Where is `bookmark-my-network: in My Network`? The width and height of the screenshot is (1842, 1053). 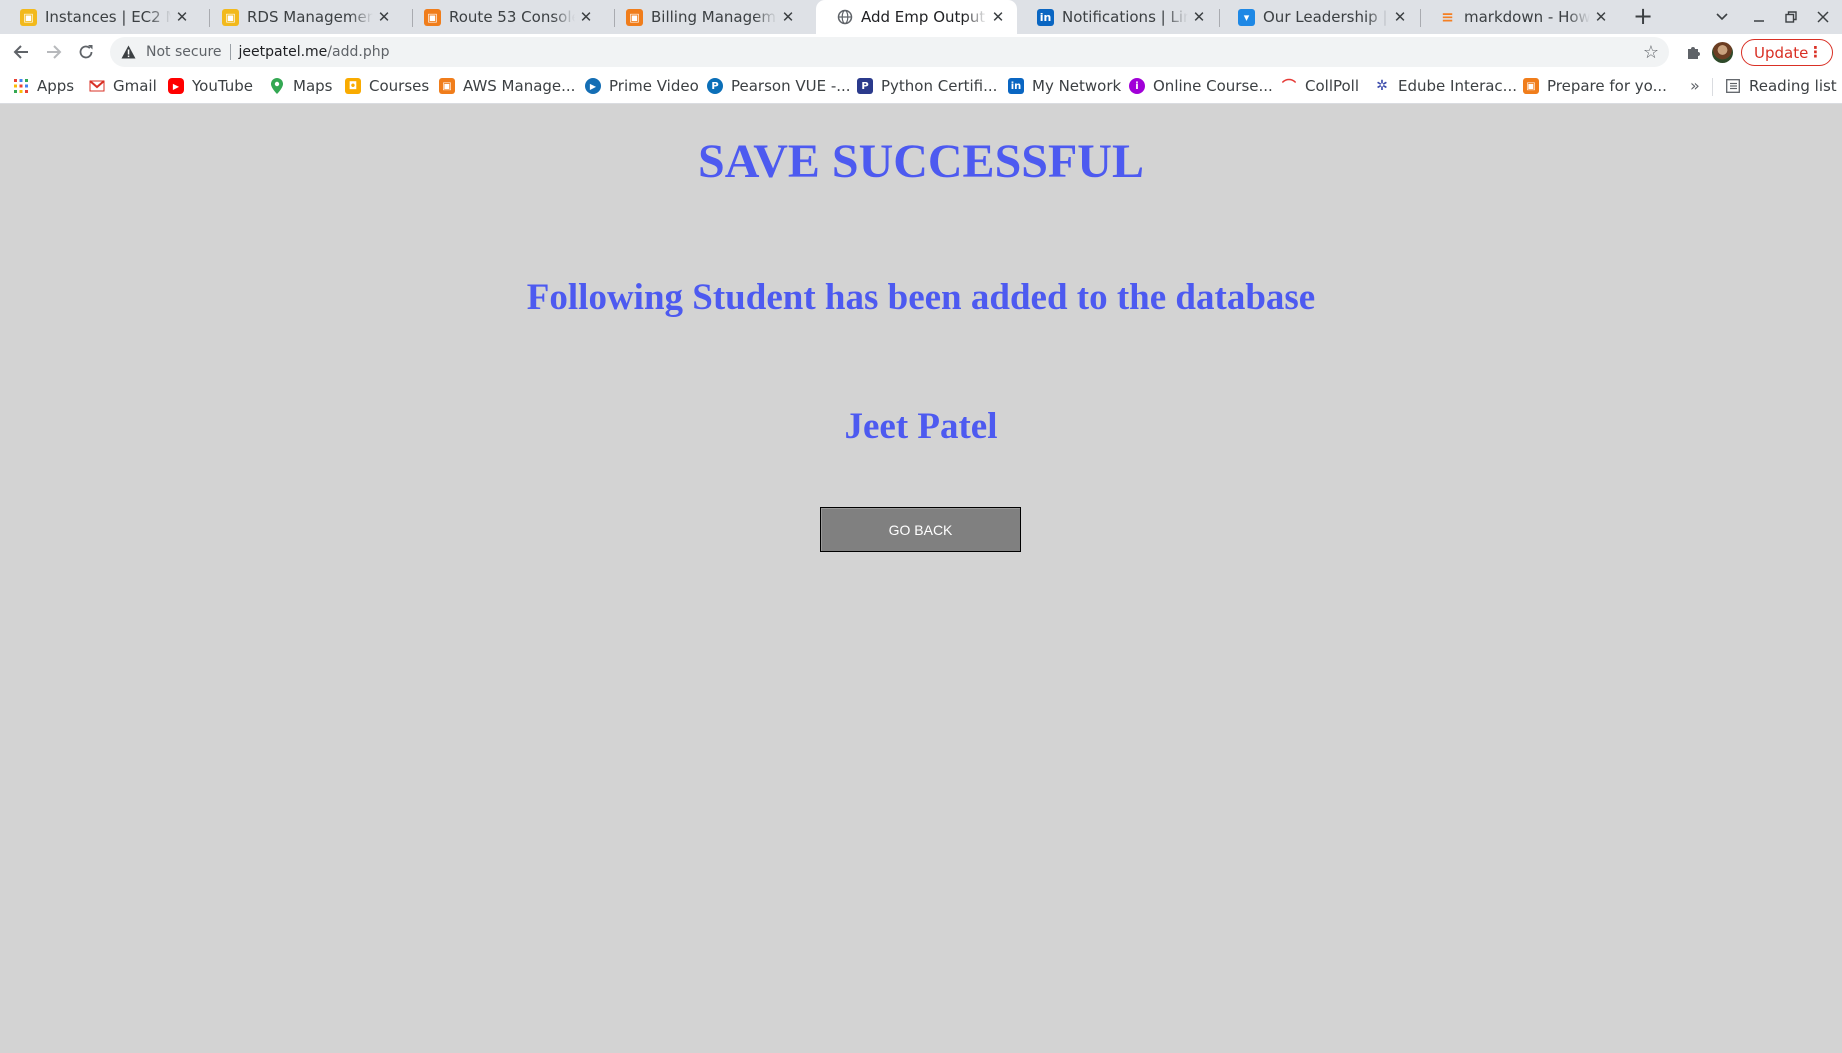 bookmark-my-network: in My Network is located at coordinates (1064, 86).